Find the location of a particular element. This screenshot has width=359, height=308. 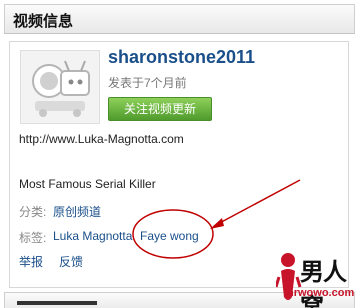

feedback-link: 反馈 is located at coordinates (71, 261).